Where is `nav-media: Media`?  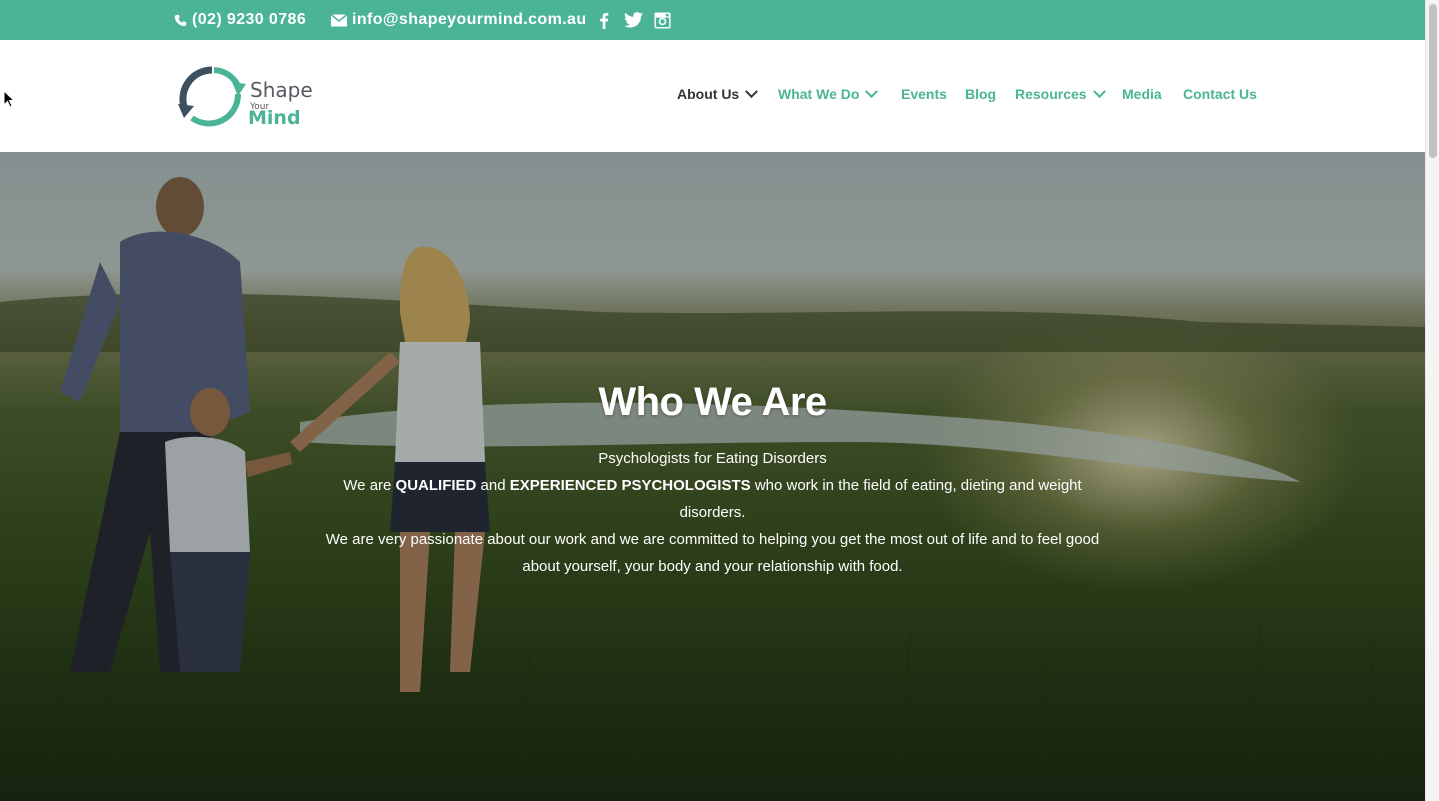
nav-media: Media is located at coordinates (1142, 94).